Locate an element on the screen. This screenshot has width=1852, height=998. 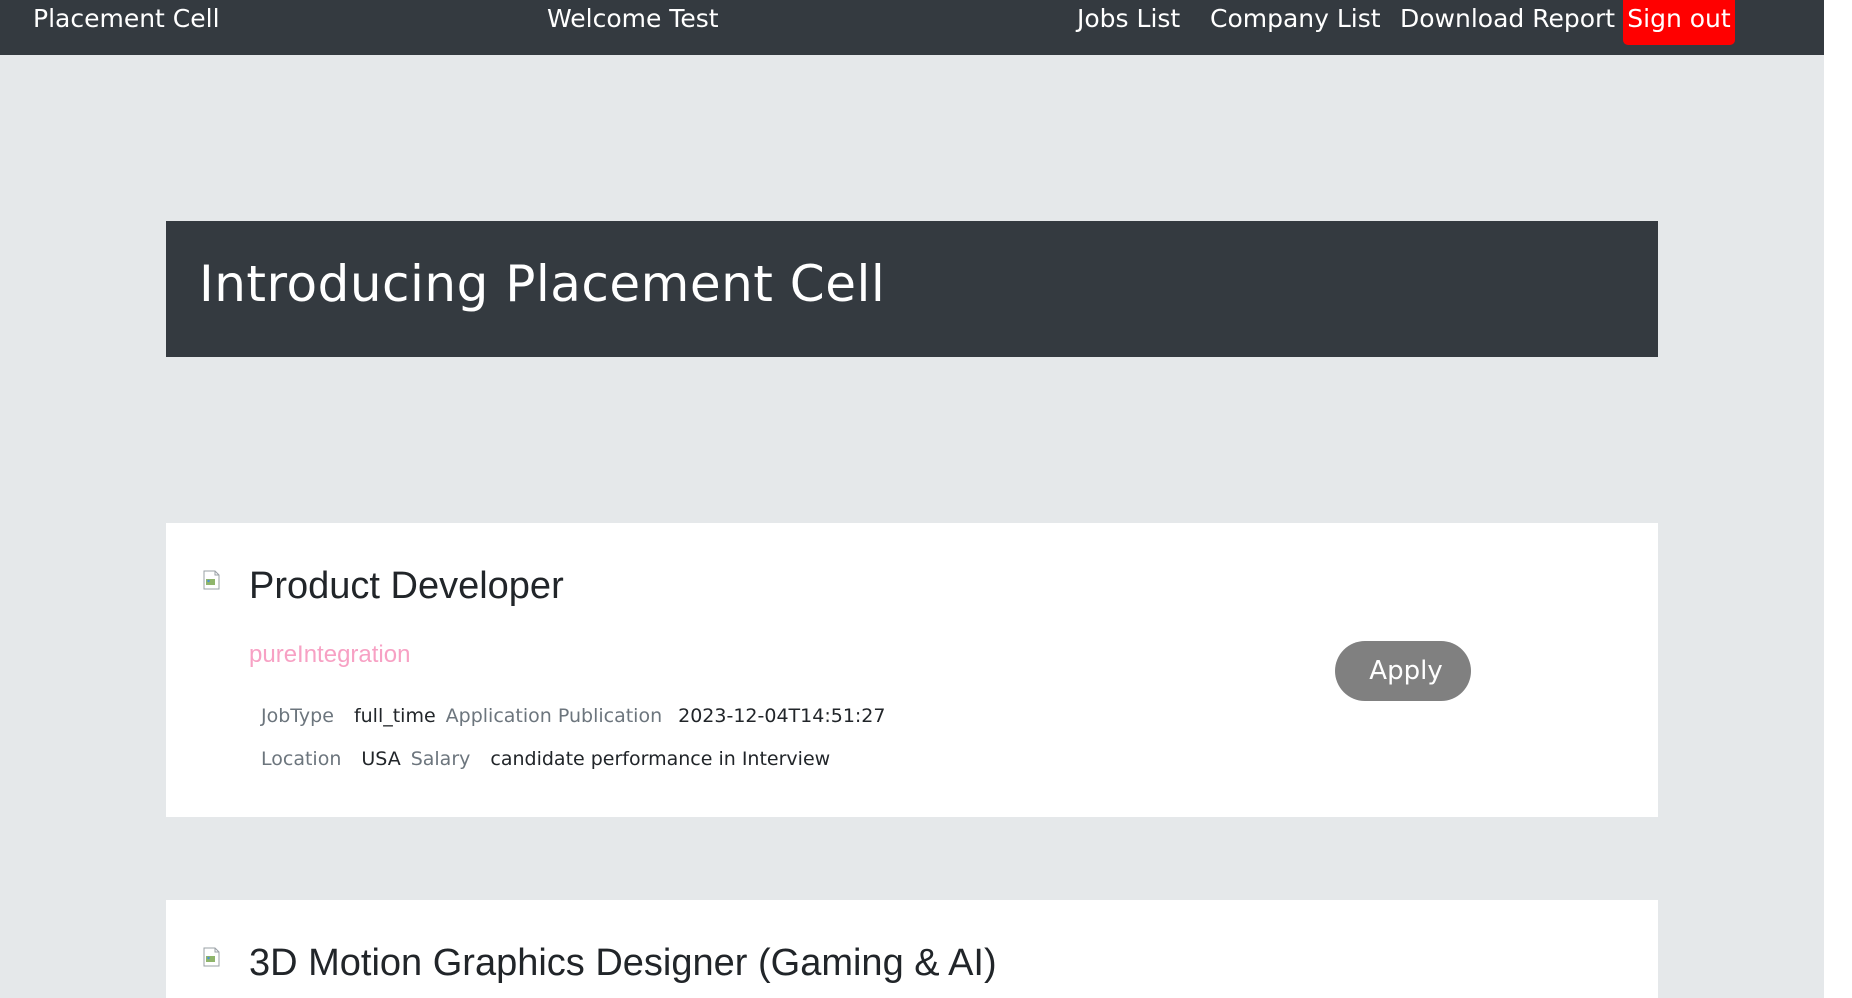
publication-label: Application Publication is located at coordinates (554, 716).